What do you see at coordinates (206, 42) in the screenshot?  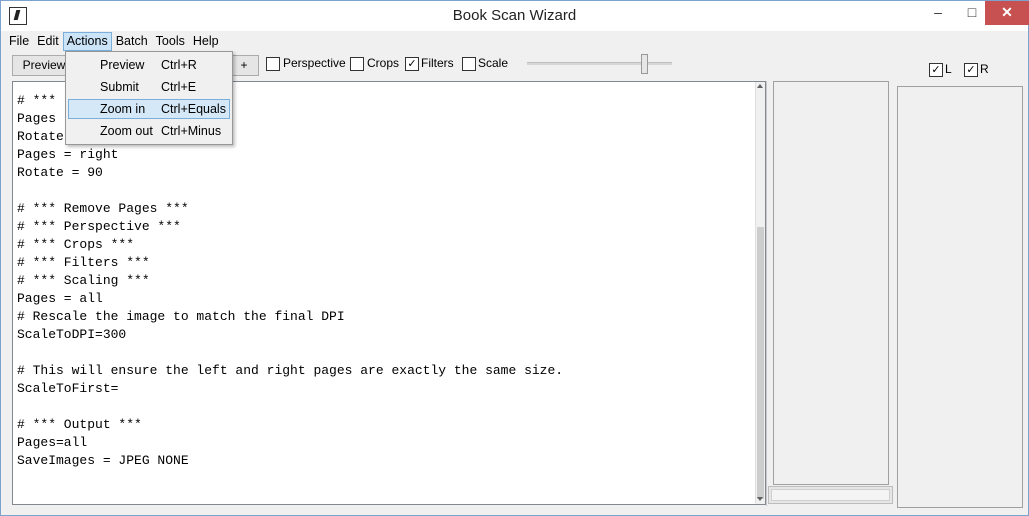 I see `menu-help: Help` at bounding box center [206, 42].